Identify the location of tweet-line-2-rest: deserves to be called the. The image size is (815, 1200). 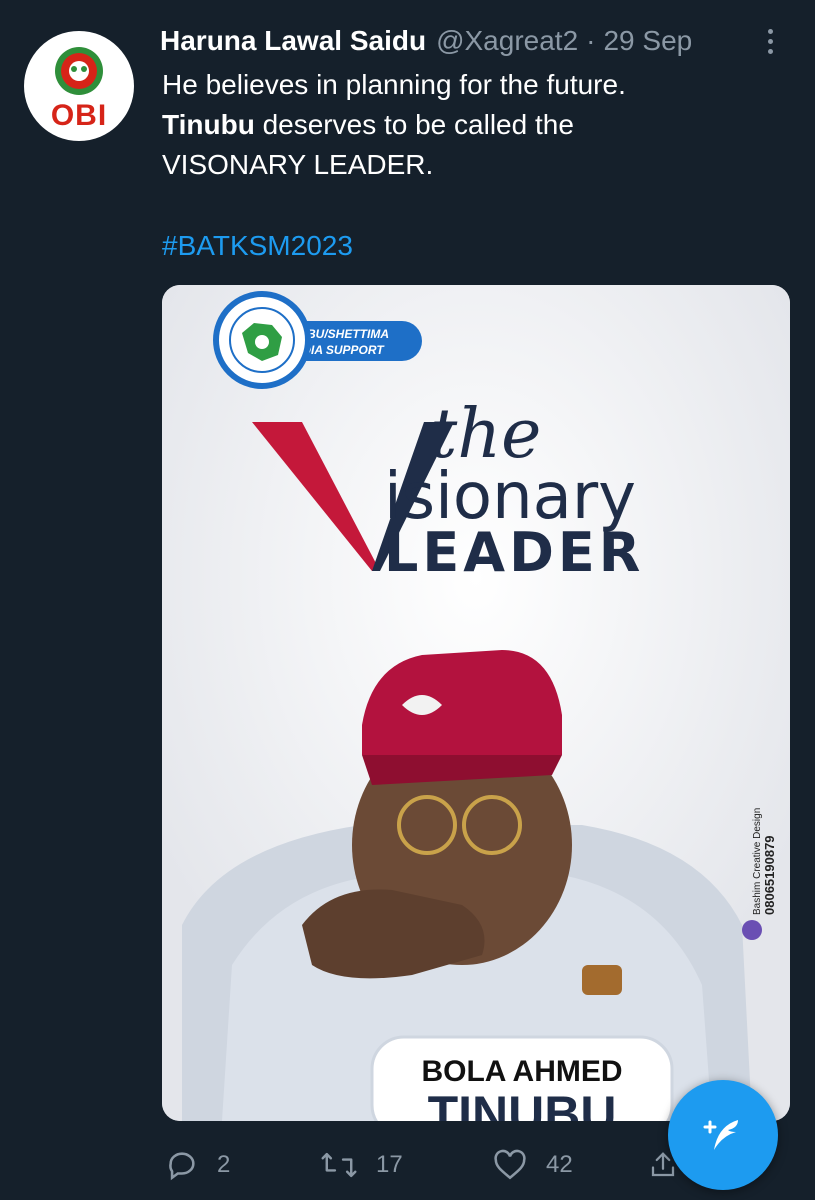
(414, 124).